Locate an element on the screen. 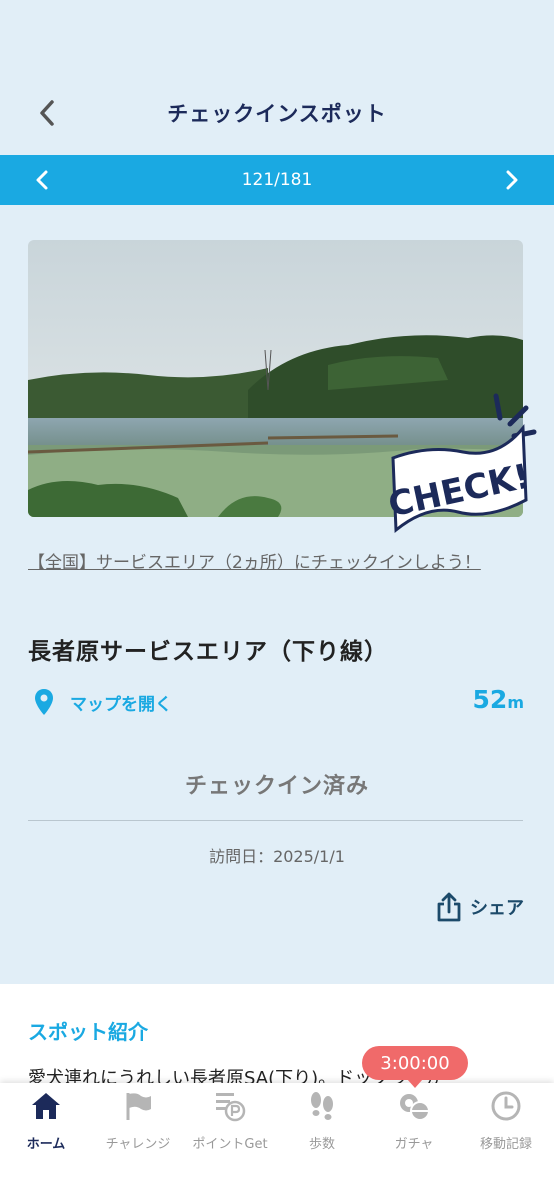 The height and width of the screenshot is (1200, 554). spot-pager: 121/181 is located at coordinates (277, 180).